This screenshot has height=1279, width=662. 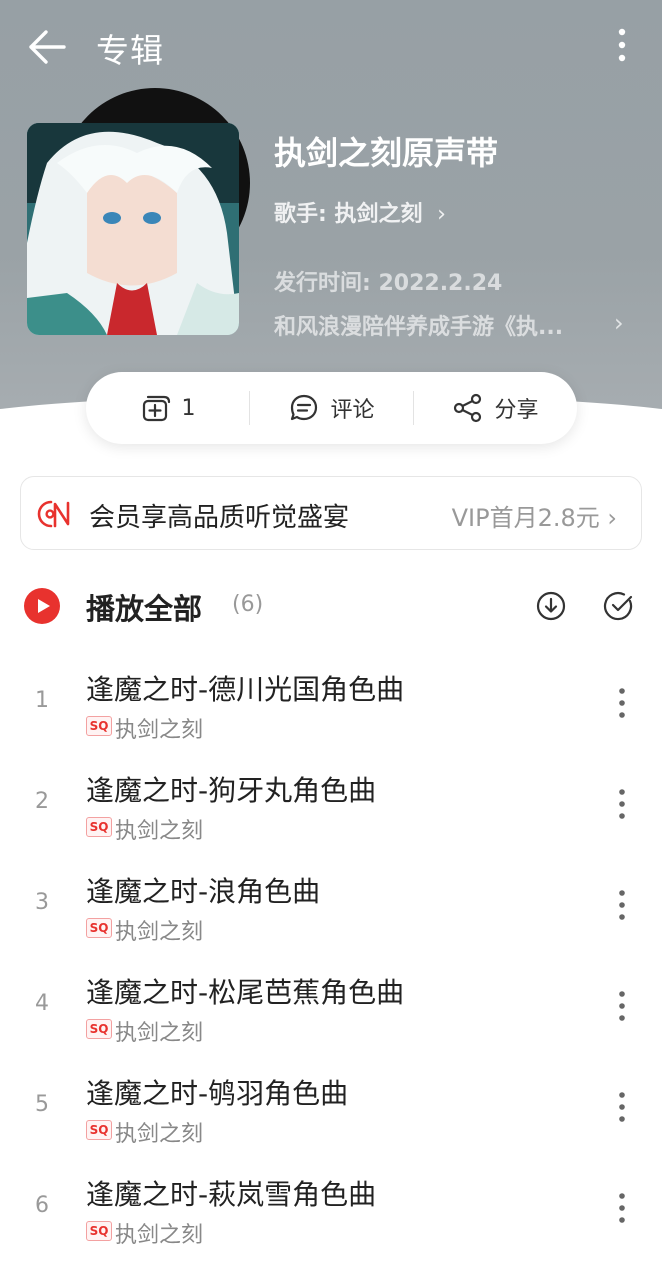 What do you see at coordinates (331, 708) in the screenshot?
I see `song-row: 1 逢魔之时-德川光国角色曲 SQ 执剑之刻` at bounding box center [331, 708].